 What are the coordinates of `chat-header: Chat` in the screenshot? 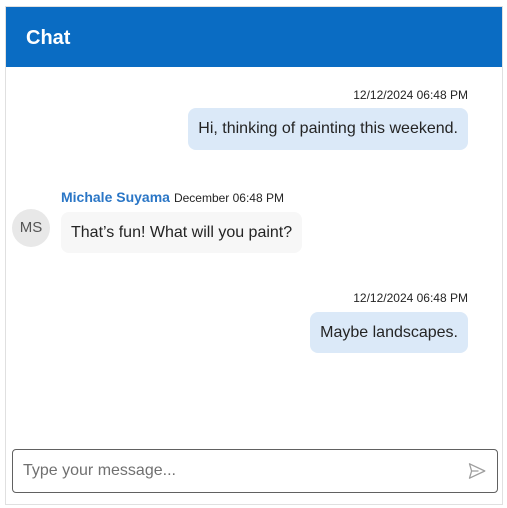 It's located at (254, 37).